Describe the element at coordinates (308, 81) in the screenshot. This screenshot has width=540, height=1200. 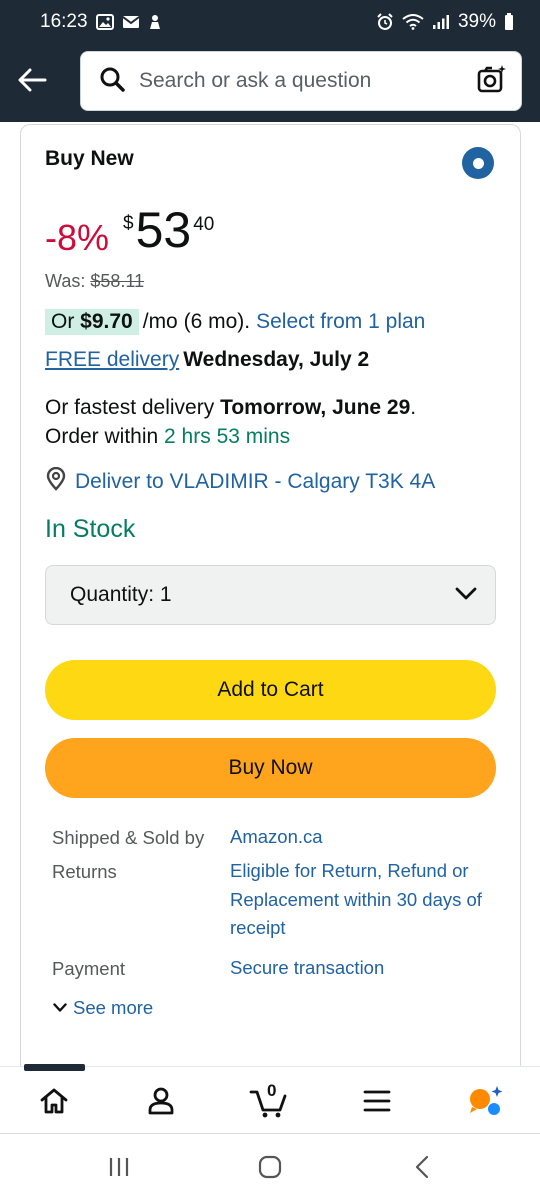
I see `search-input` at that location.